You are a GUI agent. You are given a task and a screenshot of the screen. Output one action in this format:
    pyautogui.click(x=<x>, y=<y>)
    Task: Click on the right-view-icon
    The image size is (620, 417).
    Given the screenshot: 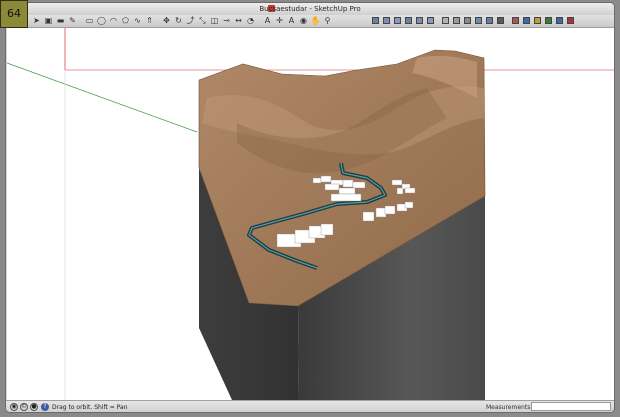 What is the action you would take?
    pyautogui.click(x=408, y=20)
    